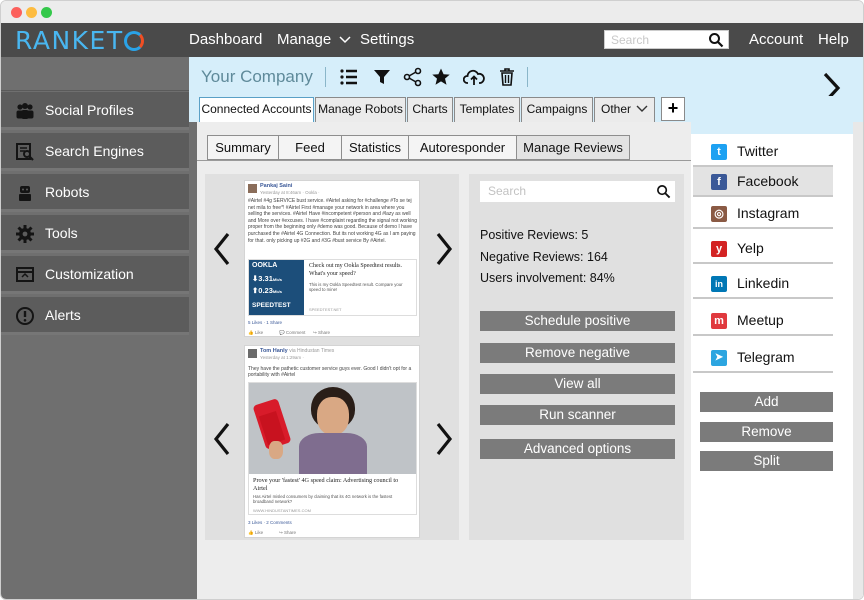  What do you see at coordinates (89, 274) in the screenshot?
I see `sidebar-item-label: Customization` at bounding box center [89, 274].